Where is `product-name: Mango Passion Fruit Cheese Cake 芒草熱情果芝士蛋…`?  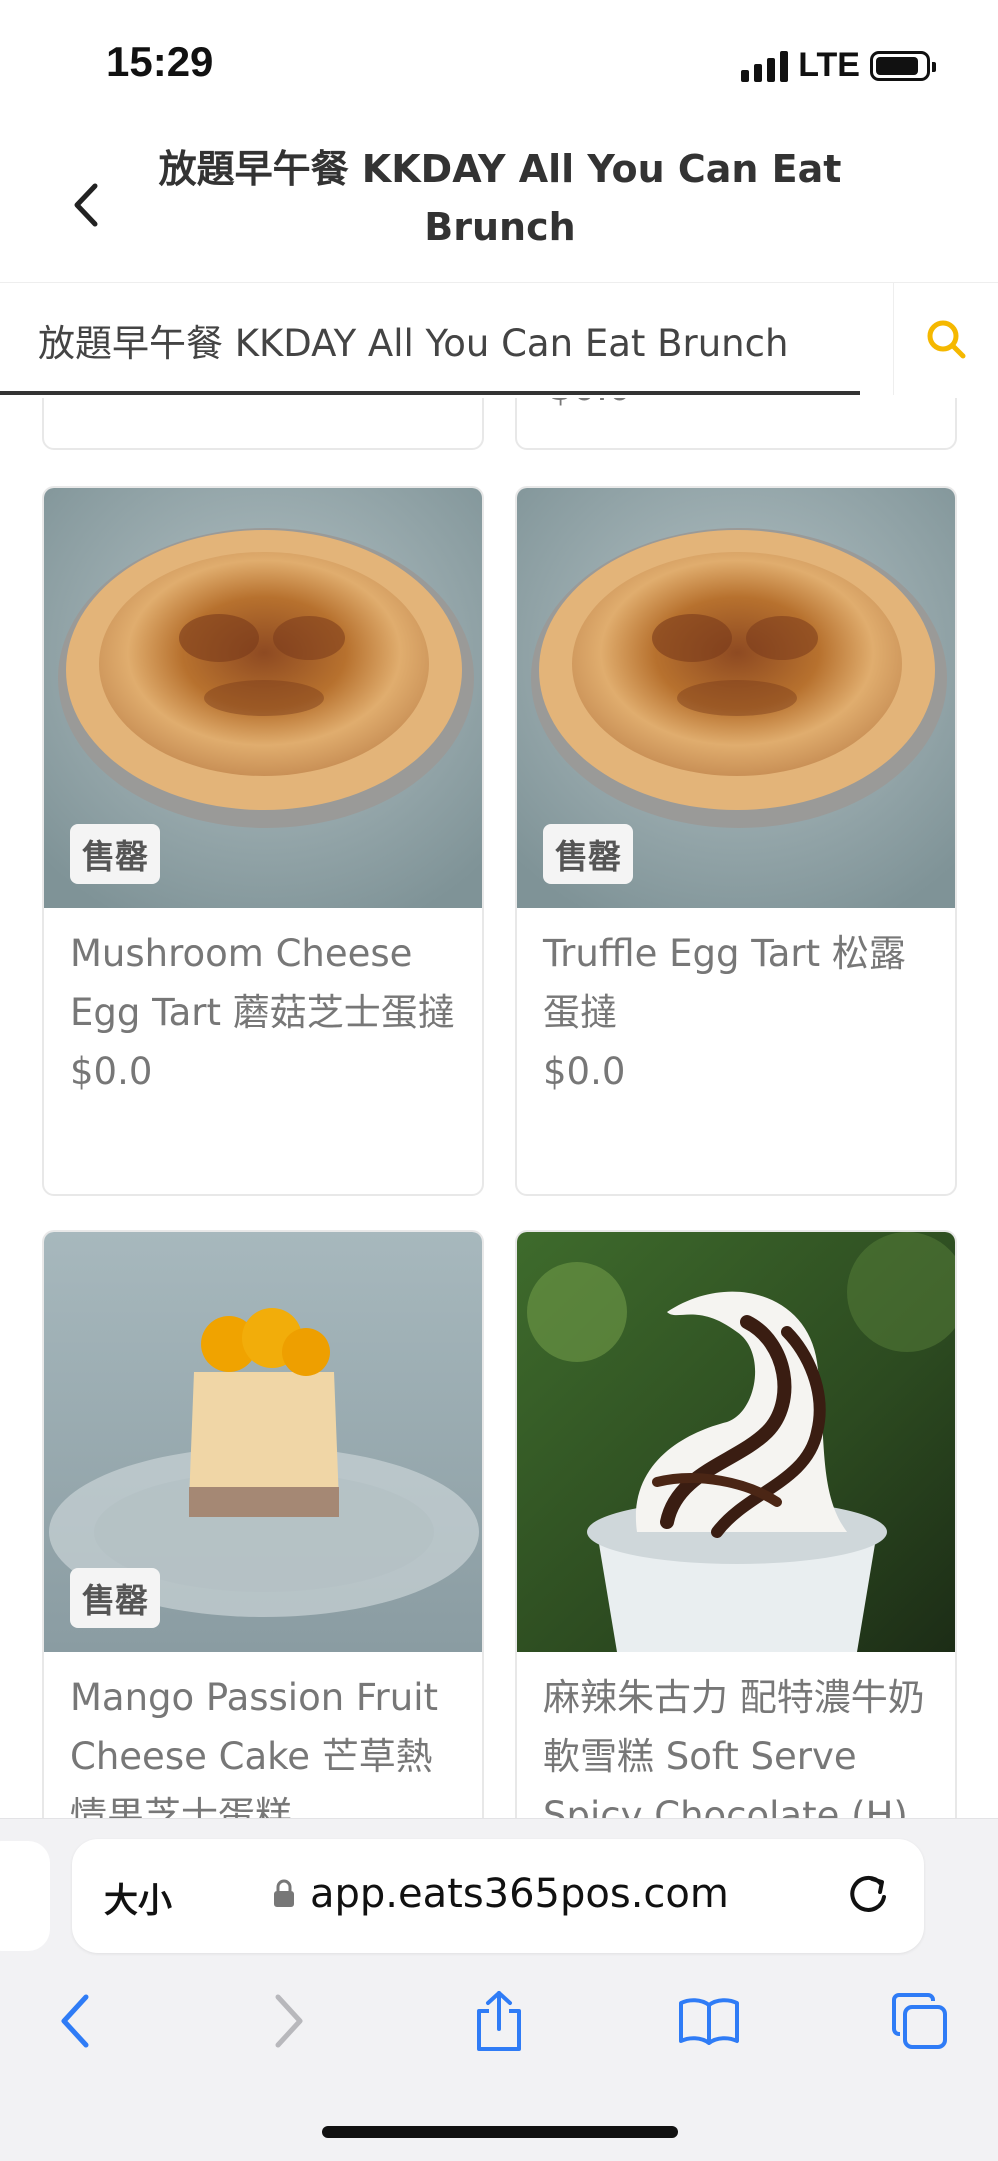 product-name: Mango Passion Fruit Cheese Cake 芒草熱情果芝士蛋… is located at coordinates (266, 1743).